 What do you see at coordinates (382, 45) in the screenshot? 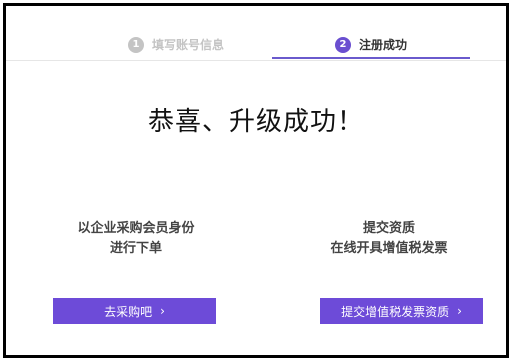
I see `step-label: 注册成功` at bounding box center [382, 45].